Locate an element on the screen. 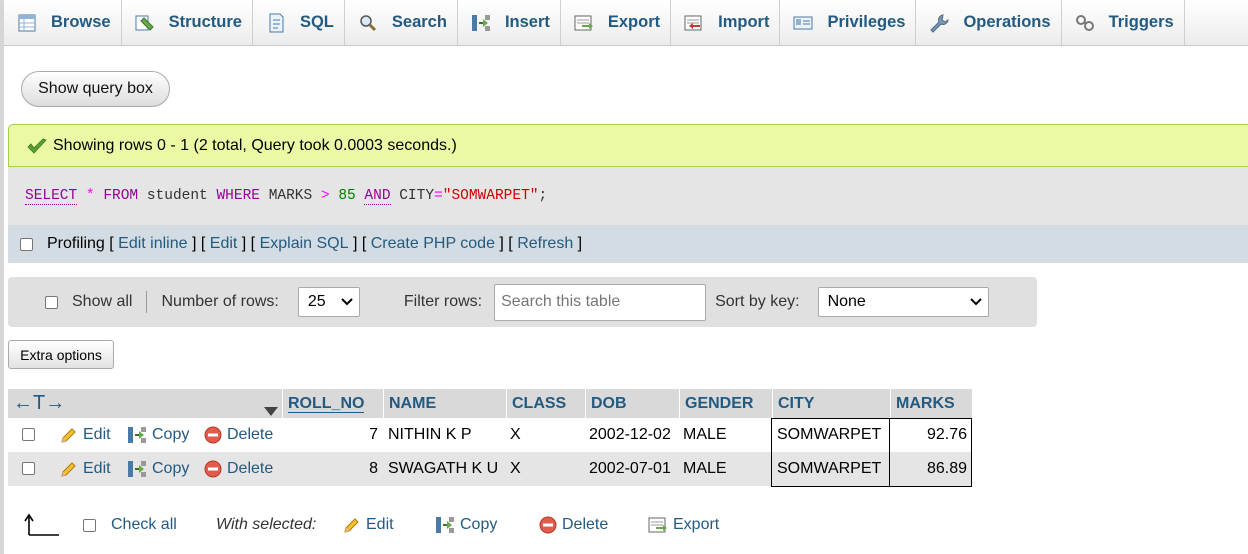 The width and height of the screenshot is (1248, 554). tab-insert: Insert is located at coordinates (509, 22).